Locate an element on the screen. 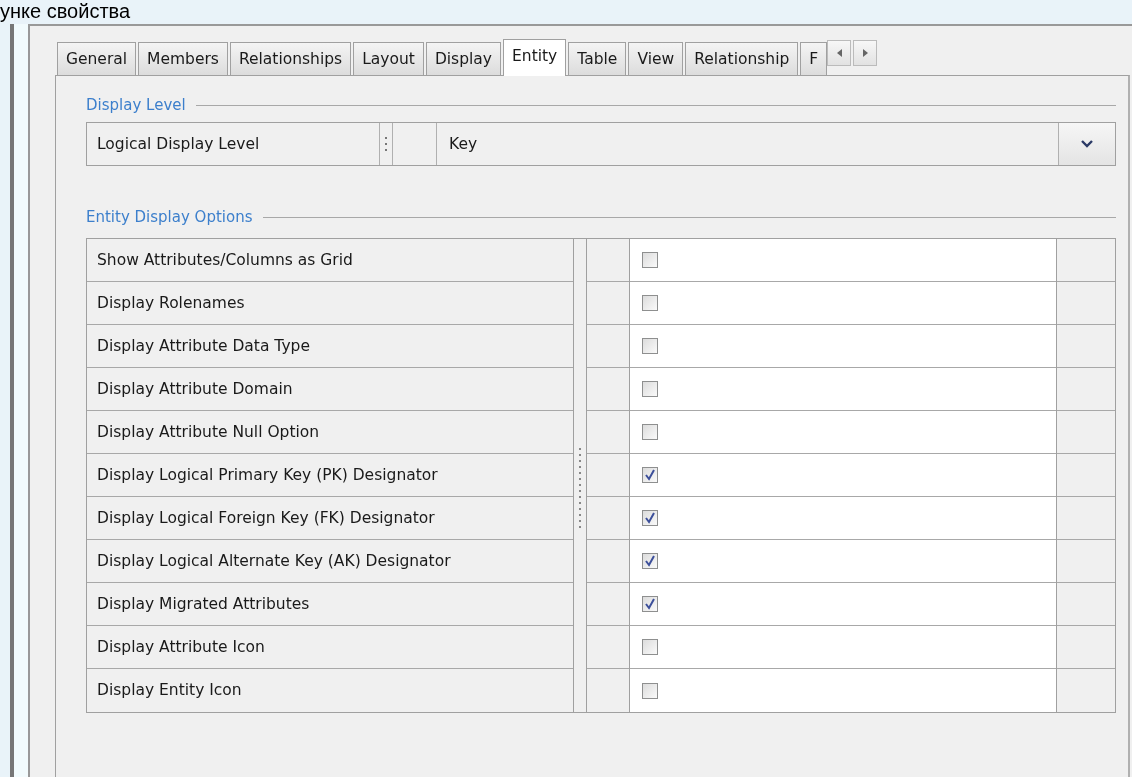  scroll-left-button is located at coordinates (839, 53).